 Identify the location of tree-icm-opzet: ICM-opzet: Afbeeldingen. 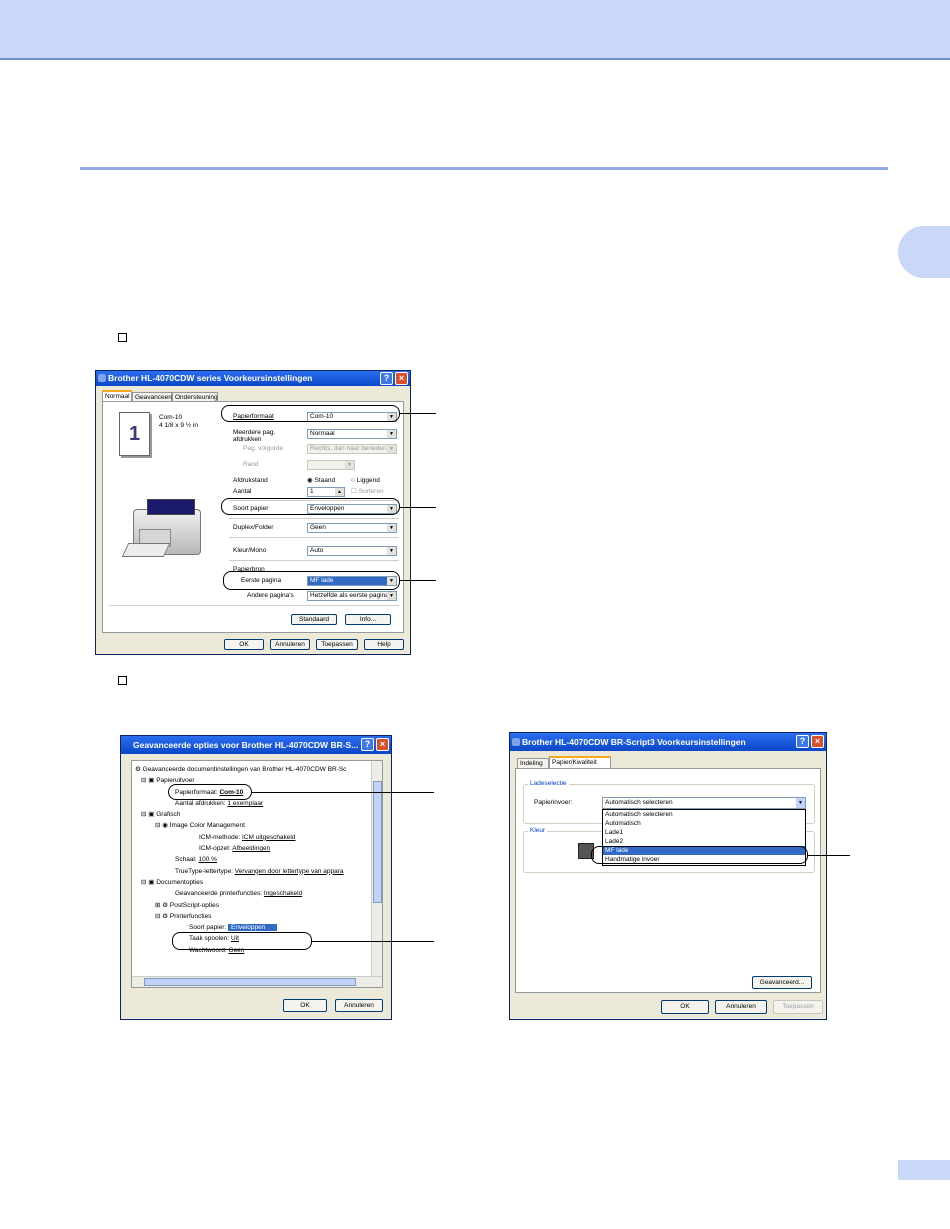
(254, 848).